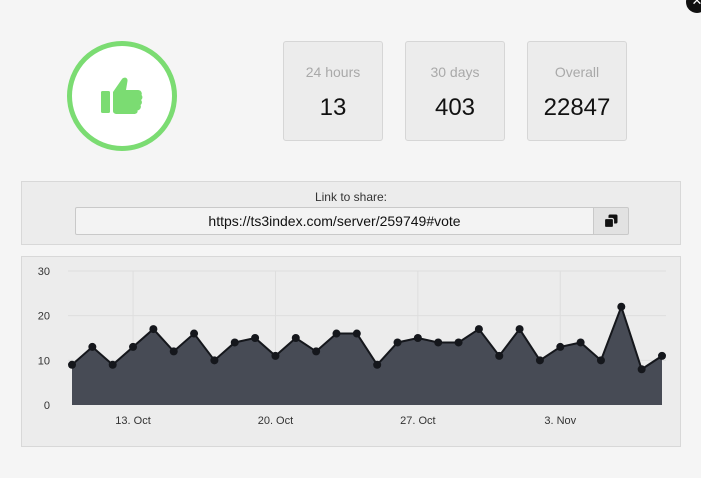  I want to click on stat-overall: Overall 22847, so click(577, 91).